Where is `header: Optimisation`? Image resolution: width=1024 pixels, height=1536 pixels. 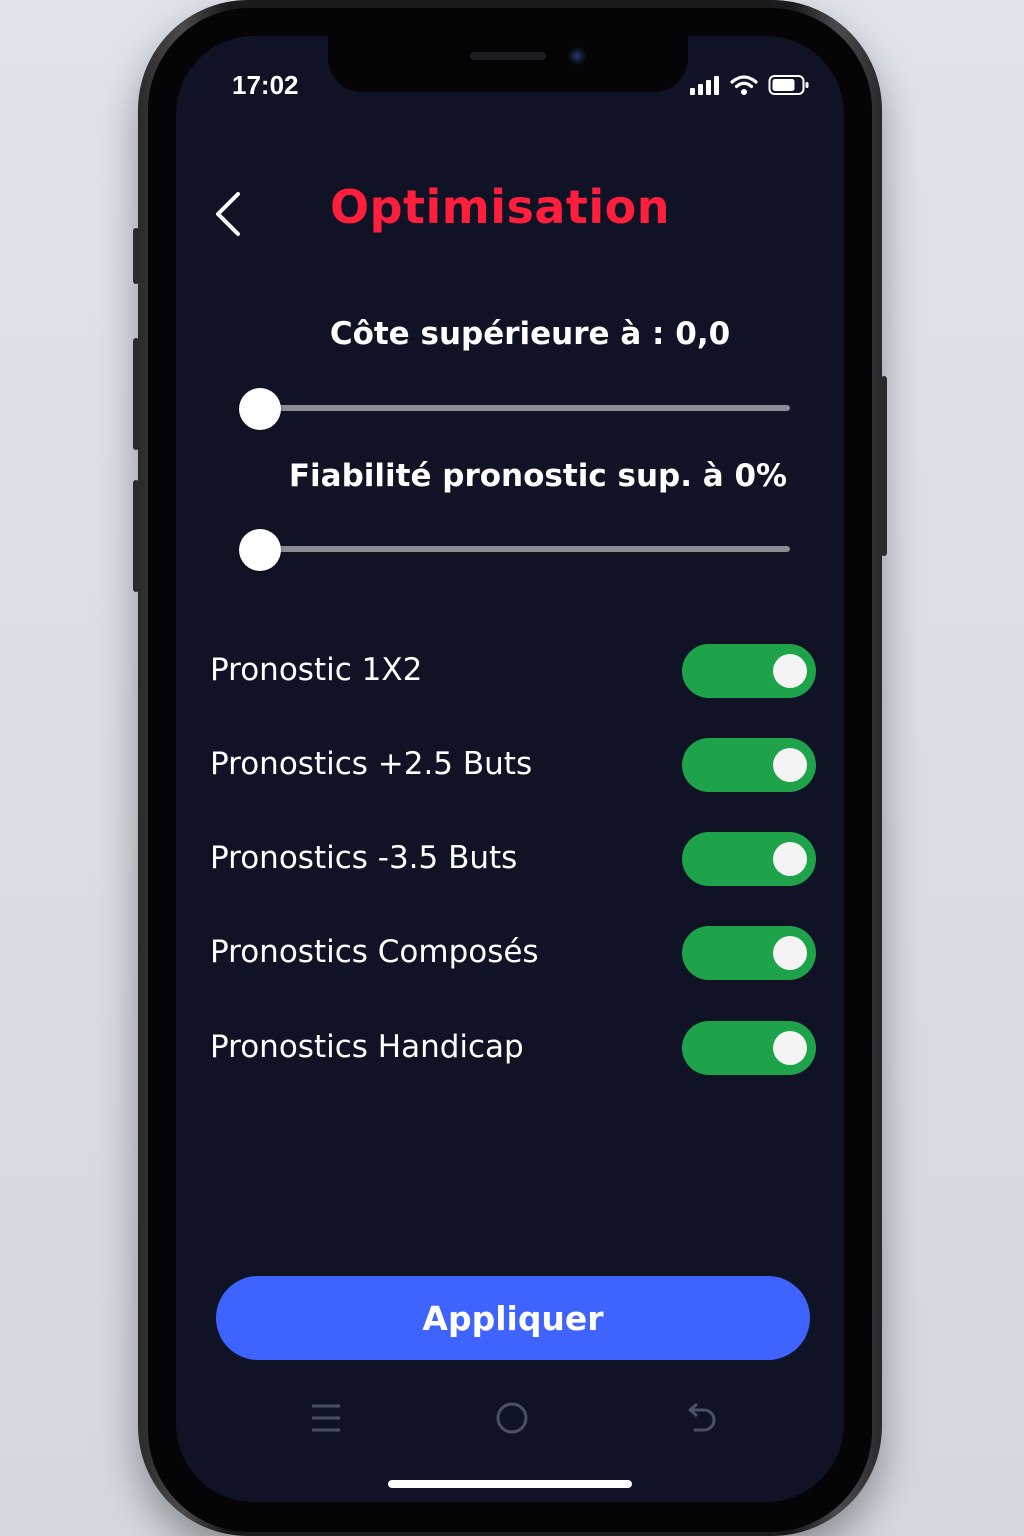 header: Optimisation is located at coordinates (510, 211).